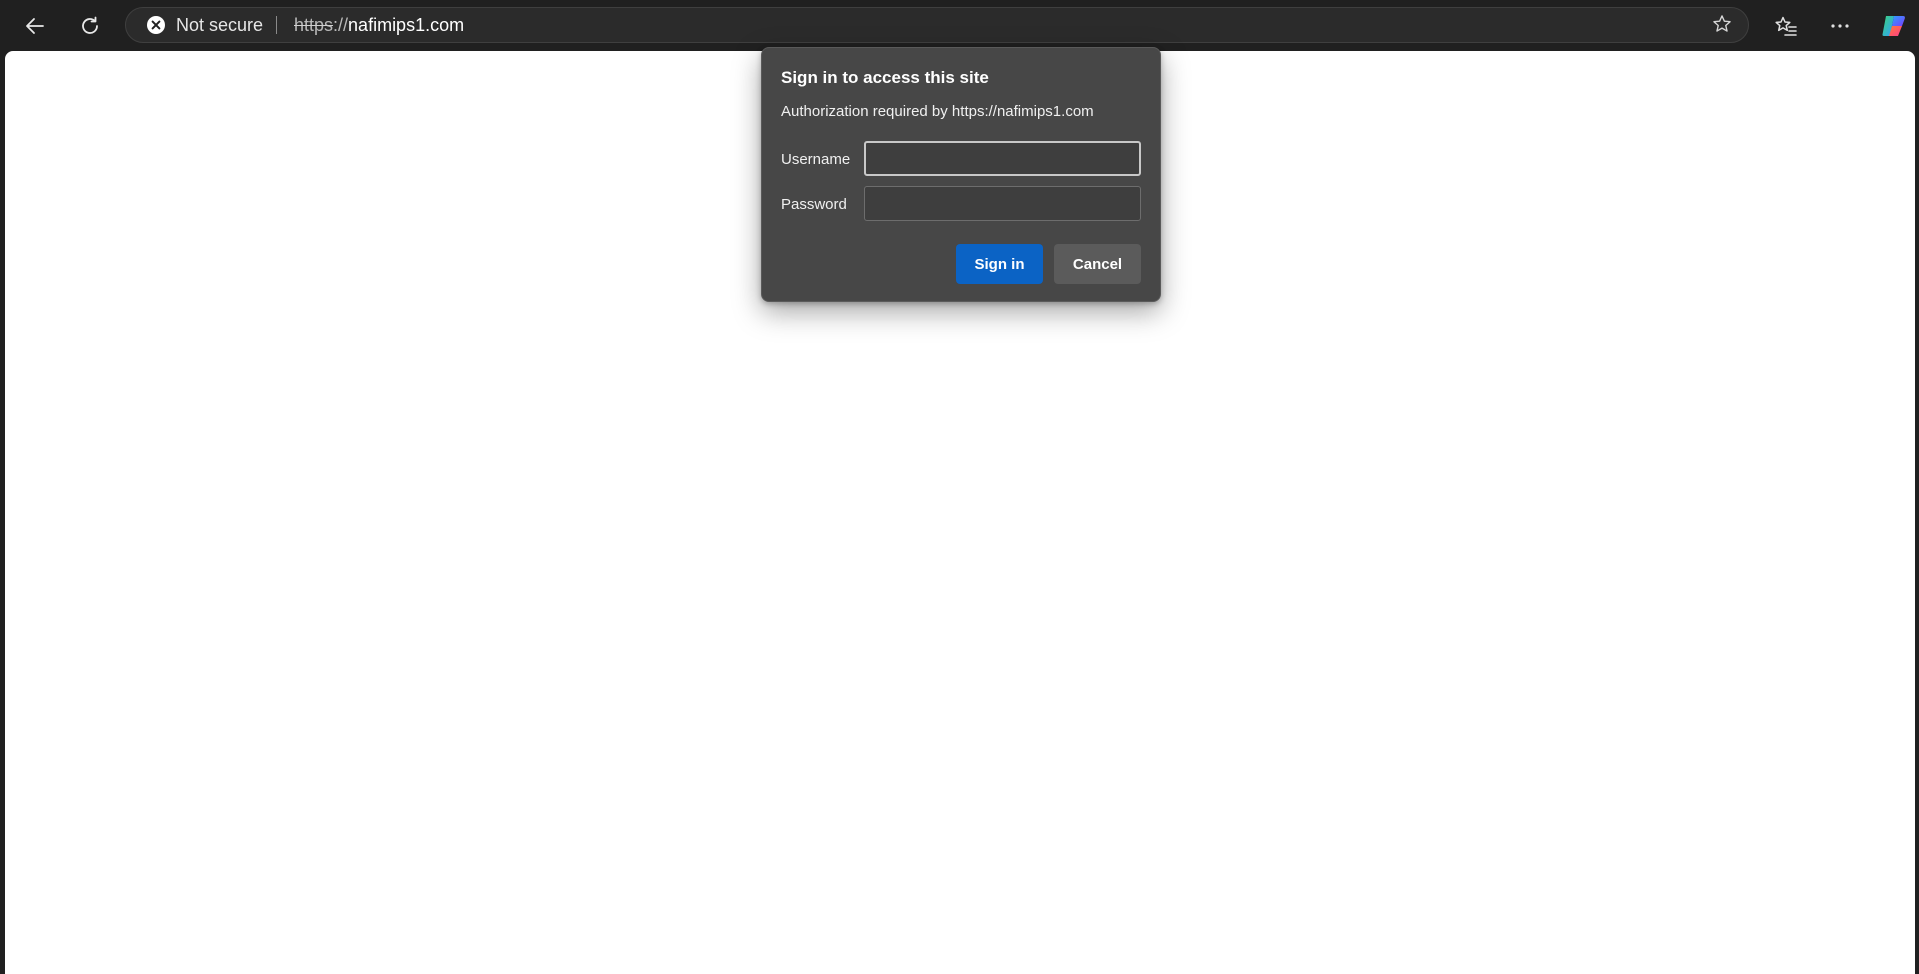  I want to click on copilot-button, so click(1894, 26).